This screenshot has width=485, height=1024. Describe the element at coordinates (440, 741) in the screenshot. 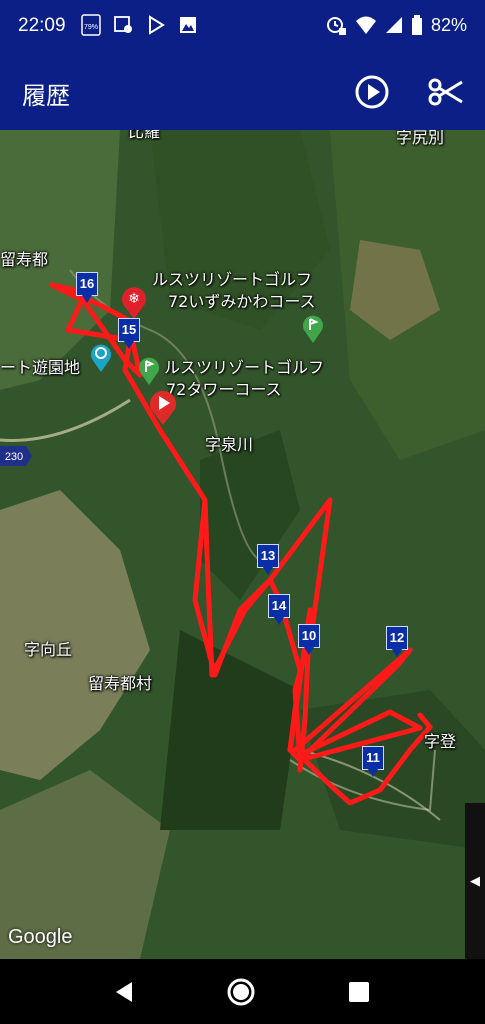

I see `label-noboru: 字登` at that location.